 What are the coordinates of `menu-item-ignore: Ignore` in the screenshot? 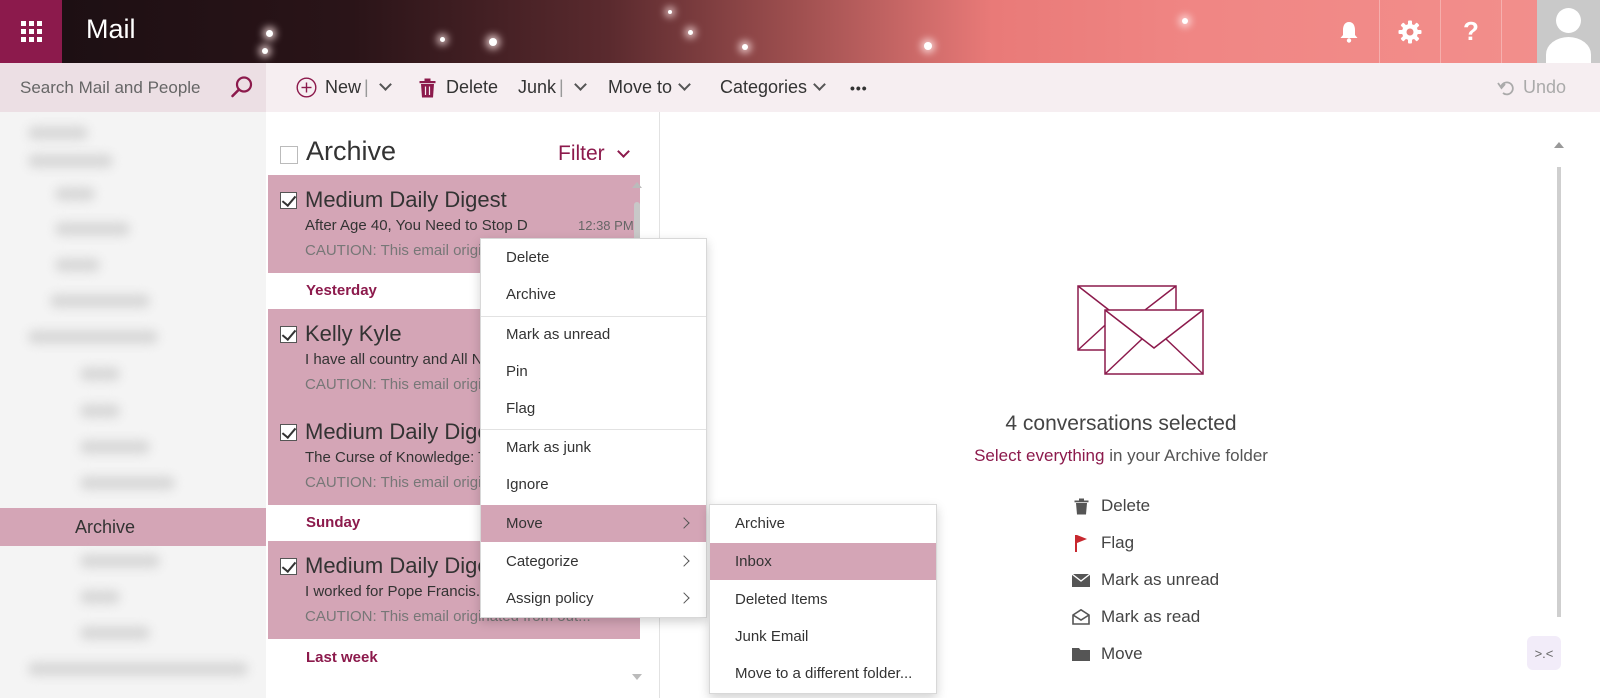 It's located at (593, 484).